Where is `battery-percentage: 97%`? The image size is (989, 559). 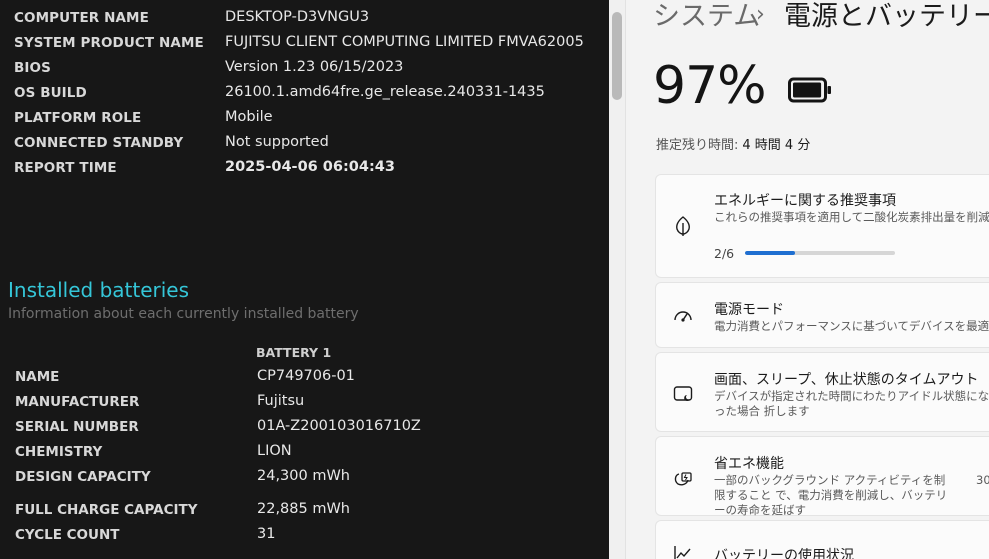 battery-percentage: 97% is located at coordinates (710, 86).